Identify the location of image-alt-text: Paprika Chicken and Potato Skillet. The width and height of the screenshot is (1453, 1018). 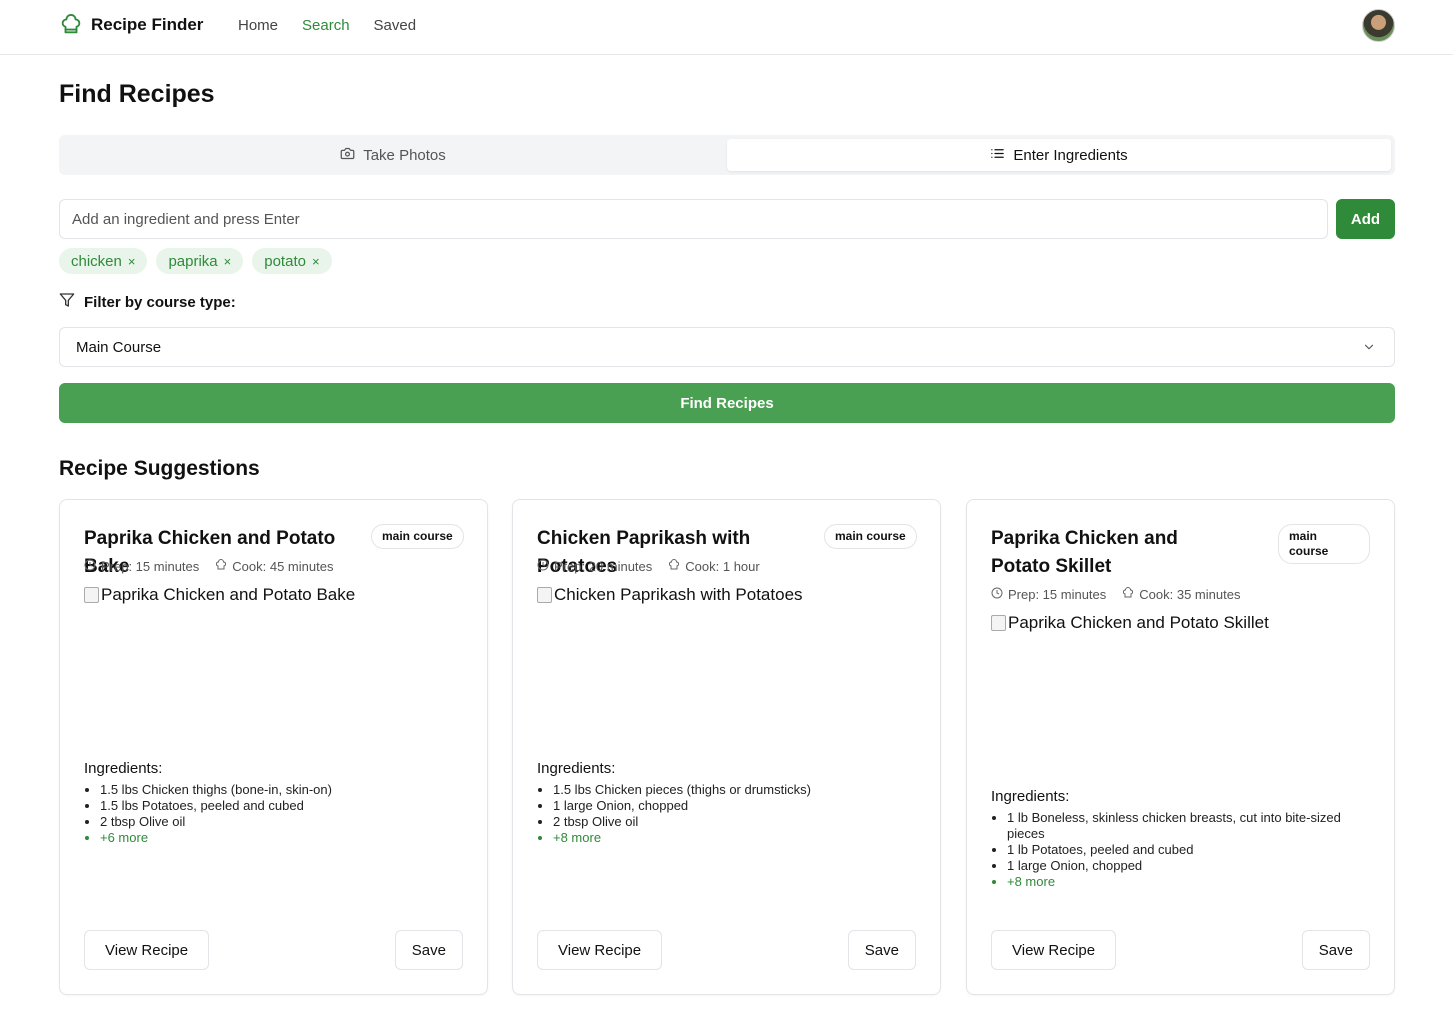
(1138, 622).